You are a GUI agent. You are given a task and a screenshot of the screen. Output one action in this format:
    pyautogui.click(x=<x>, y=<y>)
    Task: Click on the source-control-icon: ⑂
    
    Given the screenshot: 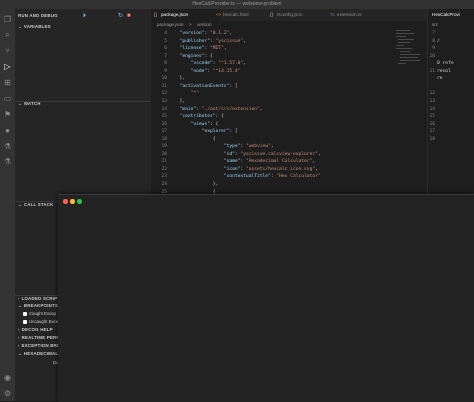 What is the action you would take?
    pyautogui.click(x=7, y=50)
    